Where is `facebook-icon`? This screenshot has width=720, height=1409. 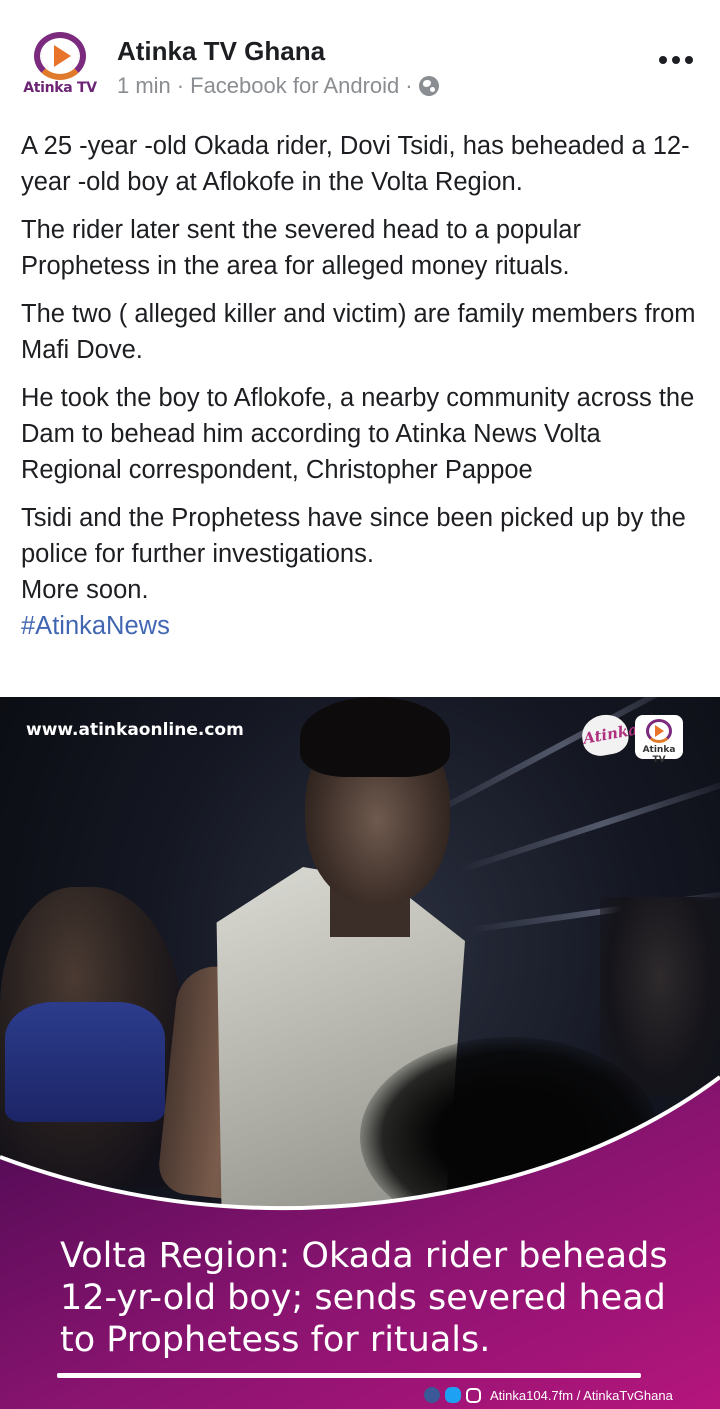 facebook-icon is located at coordinates (432, 1395).